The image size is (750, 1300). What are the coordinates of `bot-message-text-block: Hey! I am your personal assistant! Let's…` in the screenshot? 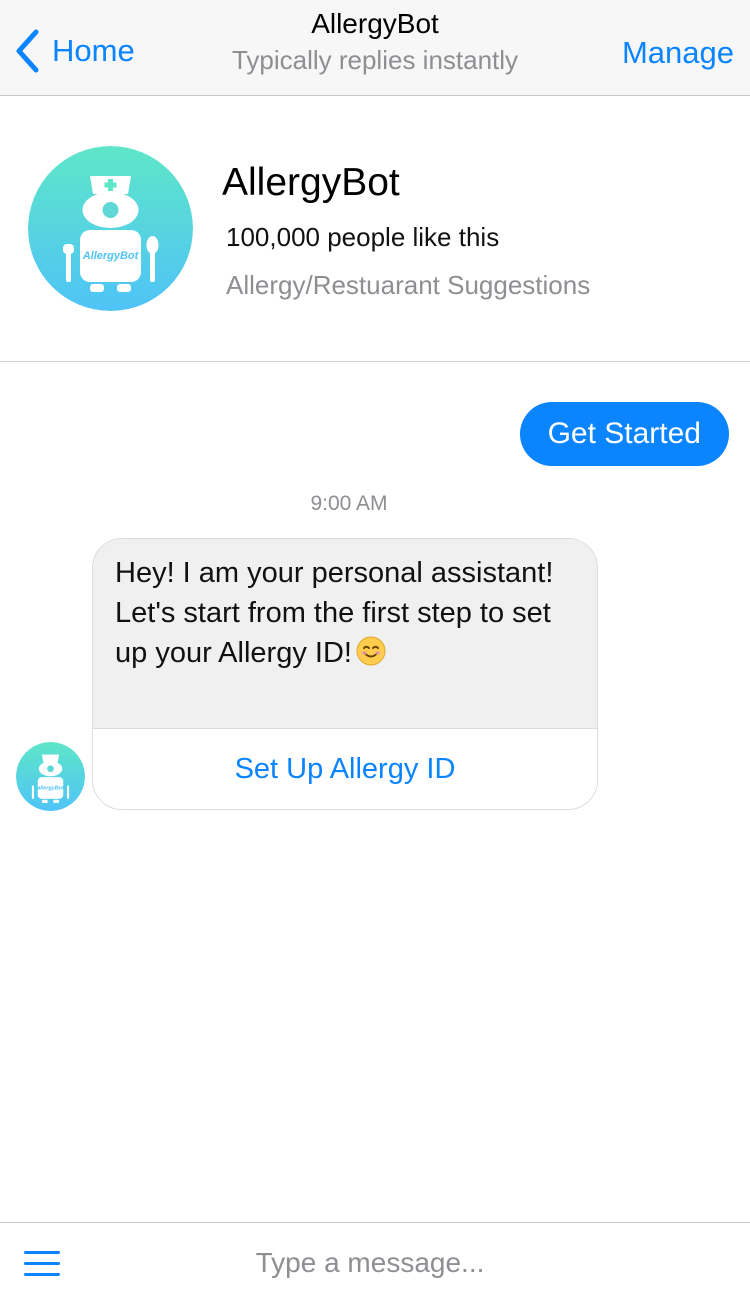 It's located at (345, 634).